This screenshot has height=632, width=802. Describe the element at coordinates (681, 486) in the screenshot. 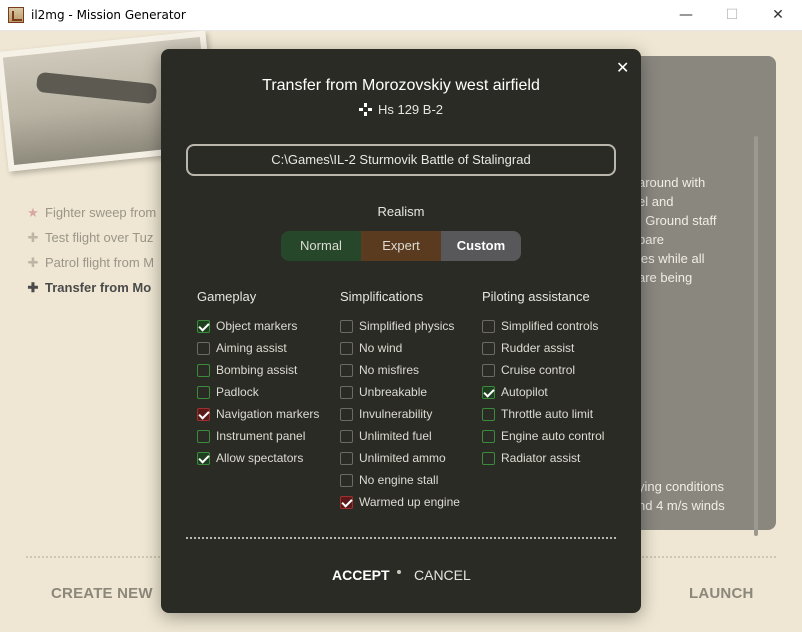

I see `weather-line: ying conditions` at that location.